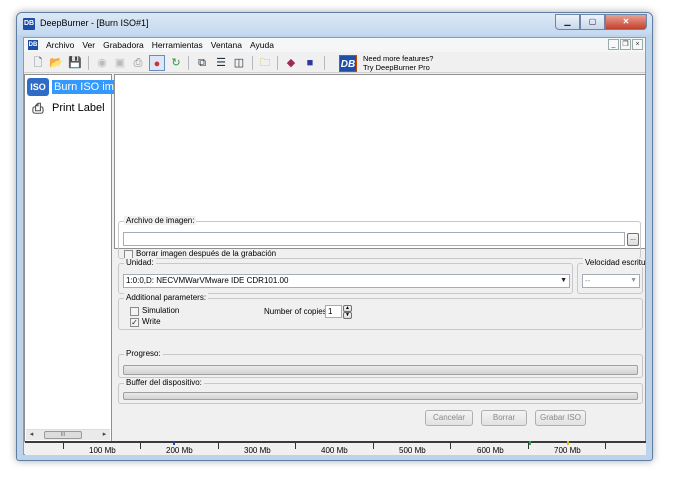  I want to click on new-icon: 🗋, so click(38, 63).